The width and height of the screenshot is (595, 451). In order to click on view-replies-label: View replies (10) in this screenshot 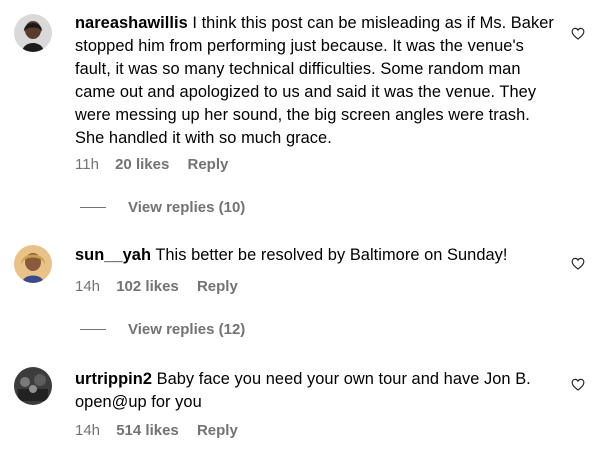, I will do `click(187, 207)`.